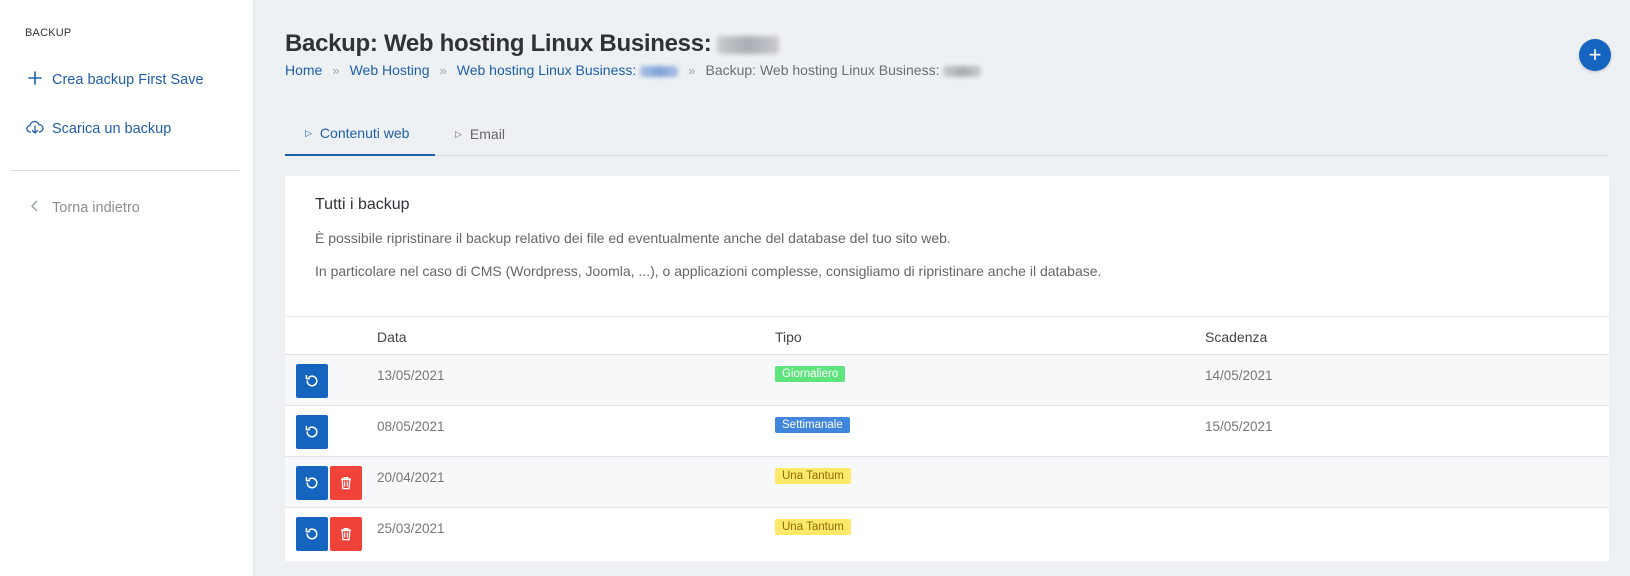  I want to click on column-header-data: Data, so click(392, 337).